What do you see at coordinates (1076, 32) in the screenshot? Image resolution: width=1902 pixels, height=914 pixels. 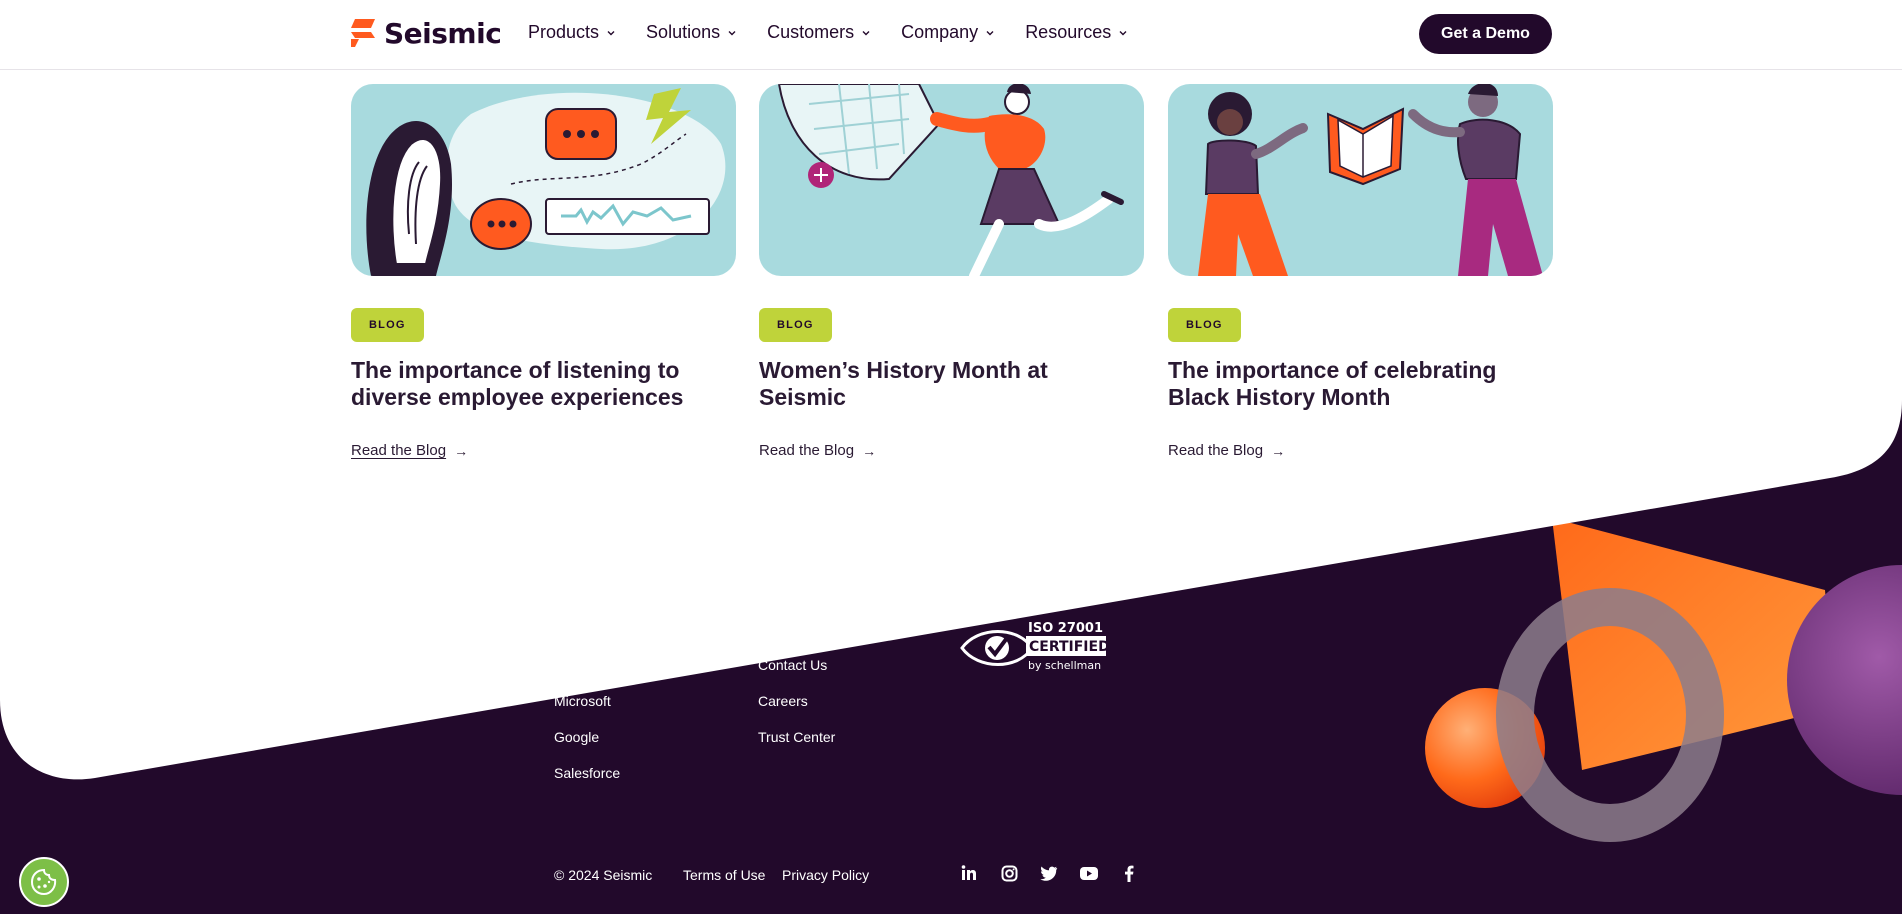 I see `nav-resources: Resources` at bounding box center [1076, 32].